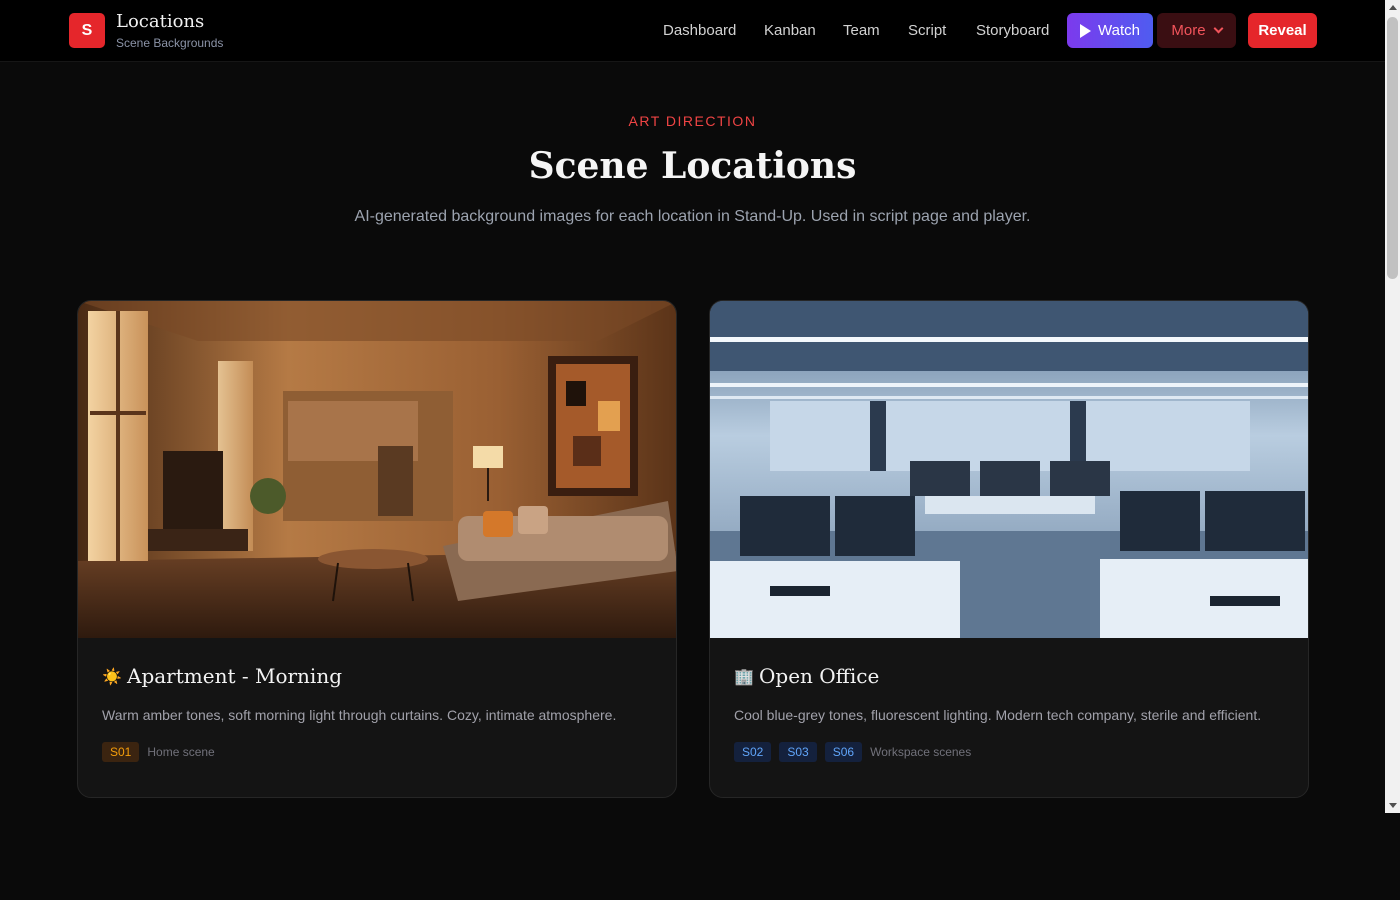 The height and width of the screenshot is (900, 1400). What do you see at coordinates (861, 30) in the screenshot?
I see `nav-link-team: Team` at bounding box center [861, 30].